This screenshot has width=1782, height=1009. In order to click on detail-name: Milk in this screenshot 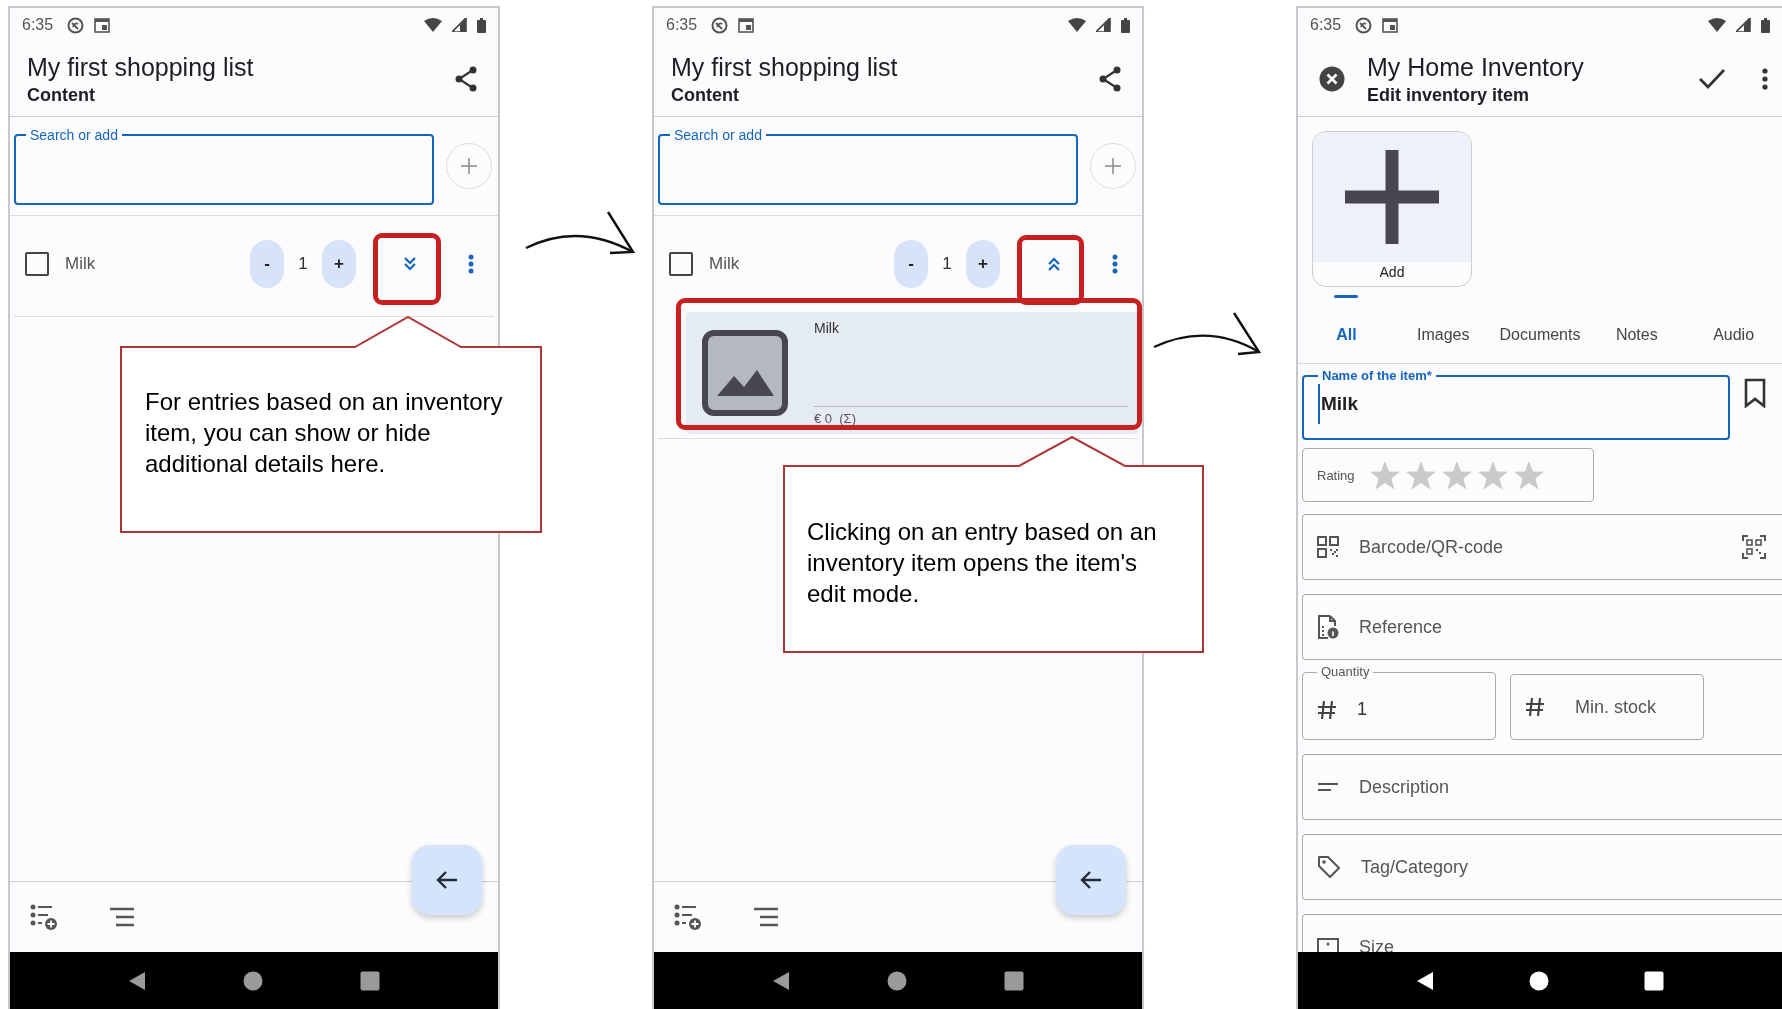, I will do `click(827, 328)`.